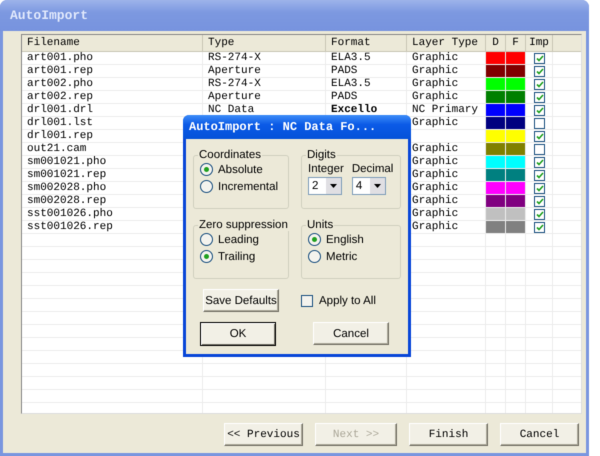 Image resolution: width=600 pixels, height=456 pixels. What do you see at coordinates (445, 110) in the screenshot?
I see `table-cell: NC Primary` at bounding box center [445, 110].